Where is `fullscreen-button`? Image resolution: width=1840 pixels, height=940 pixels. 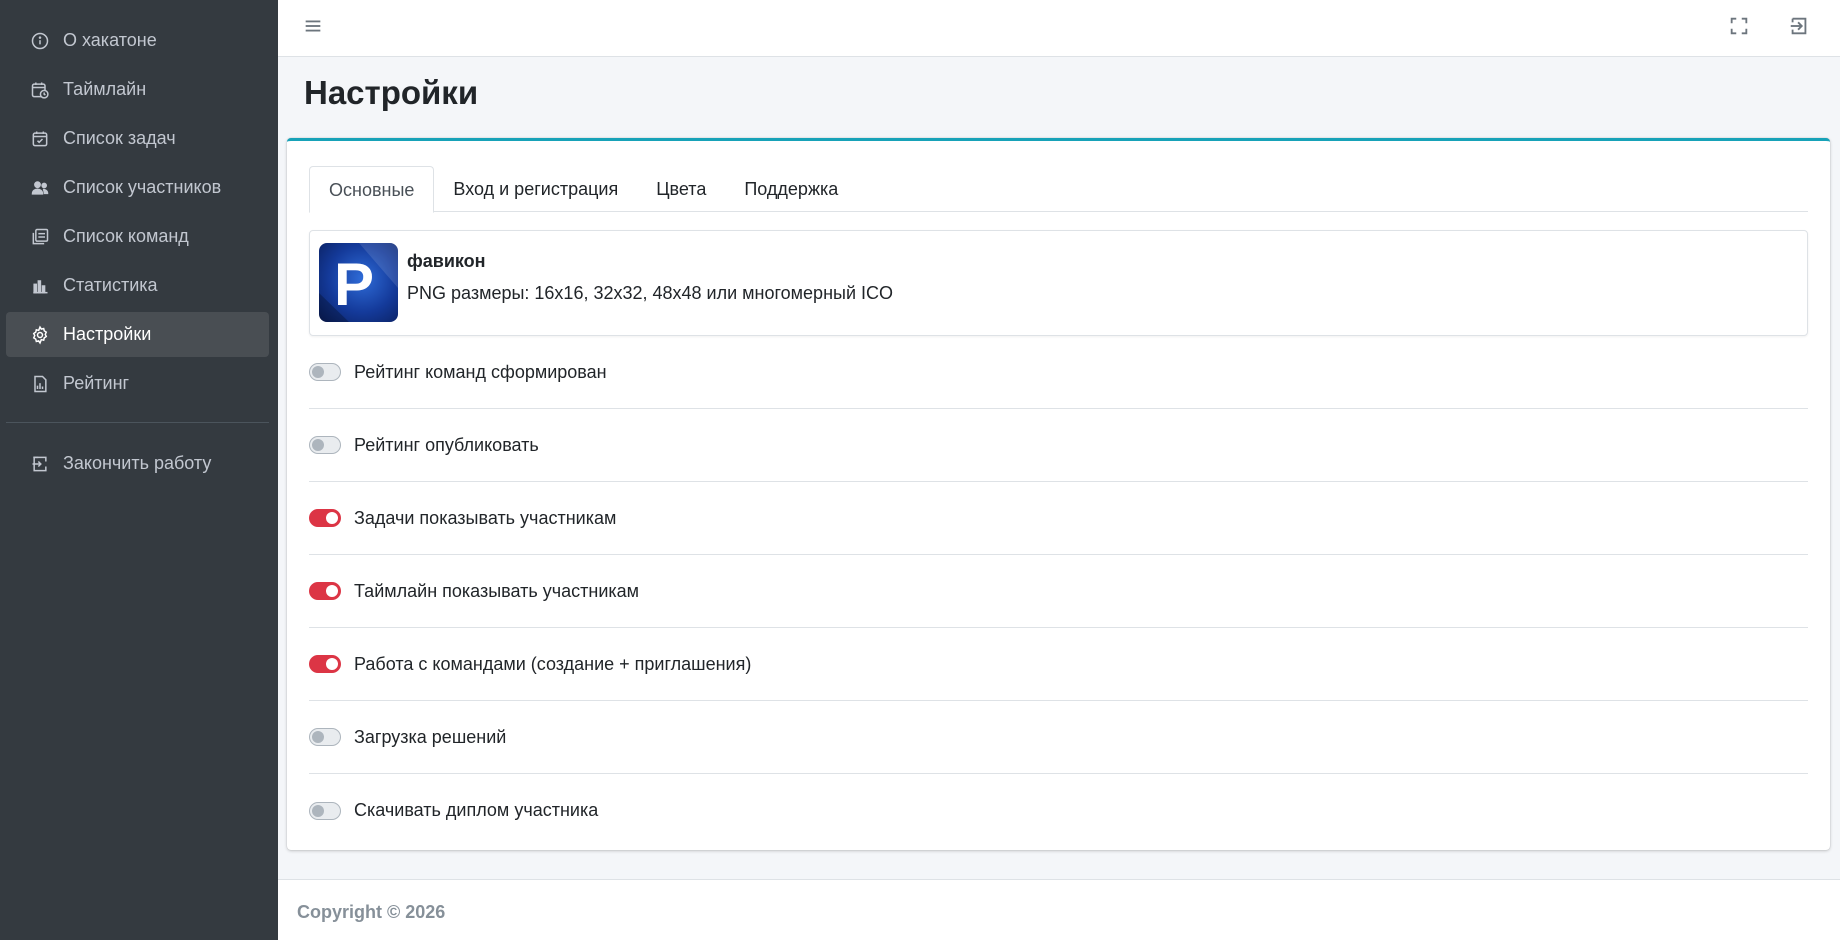
fullscreen-button is located at coordinates (1739, 28).